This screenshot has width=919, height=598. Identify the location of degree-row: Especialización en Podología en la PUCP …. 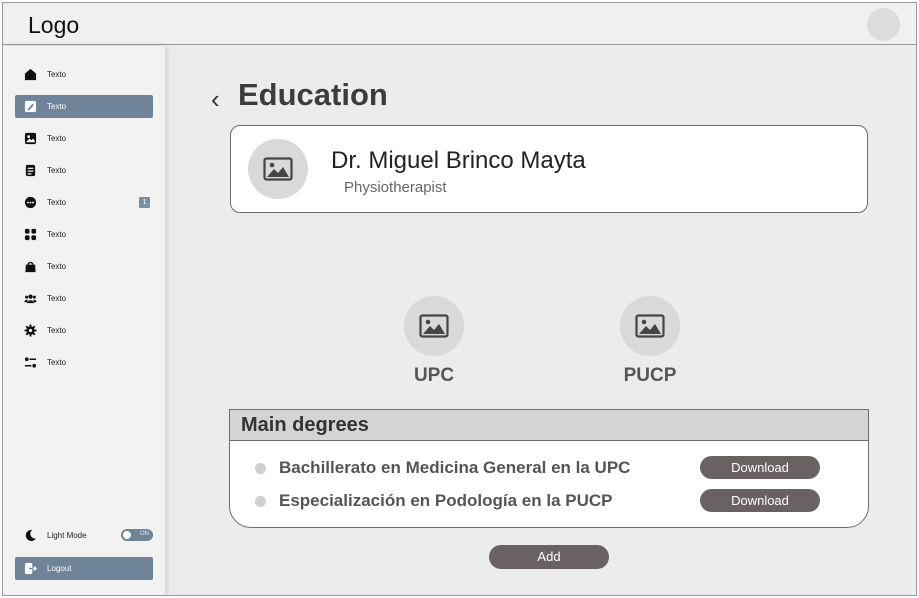
(549, 501).